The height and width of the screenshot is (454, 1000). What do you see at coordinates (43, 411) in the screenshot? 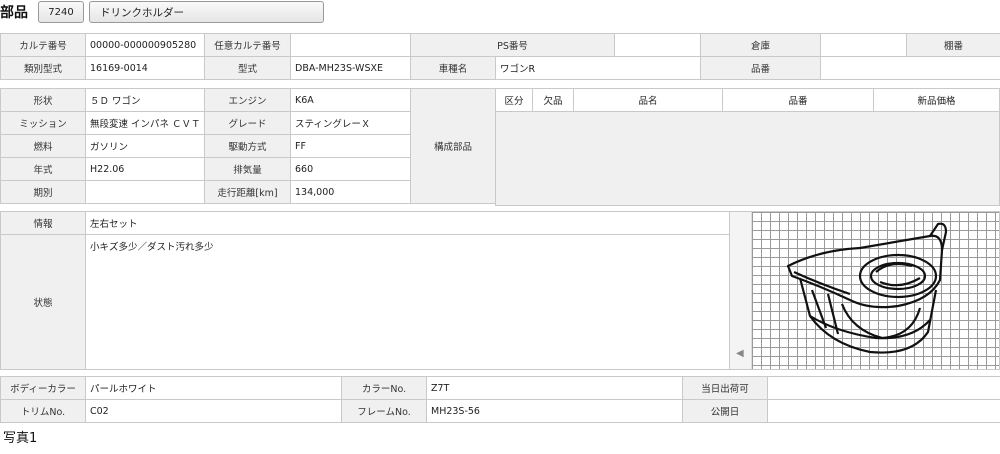
I see `trim-no-label: トリムNo.` at bounding box center [43, 411].